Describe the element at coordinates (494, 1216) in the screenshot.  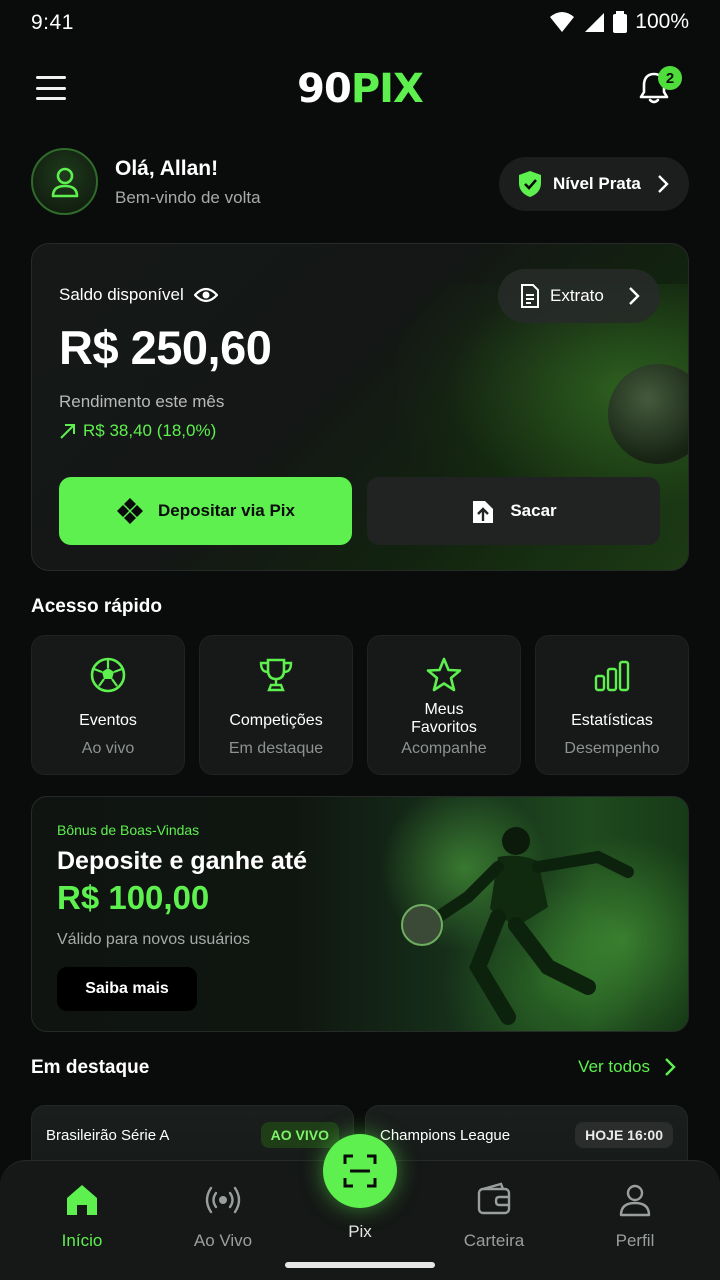
I see `nav-item-wallet: Carteira` at that location.